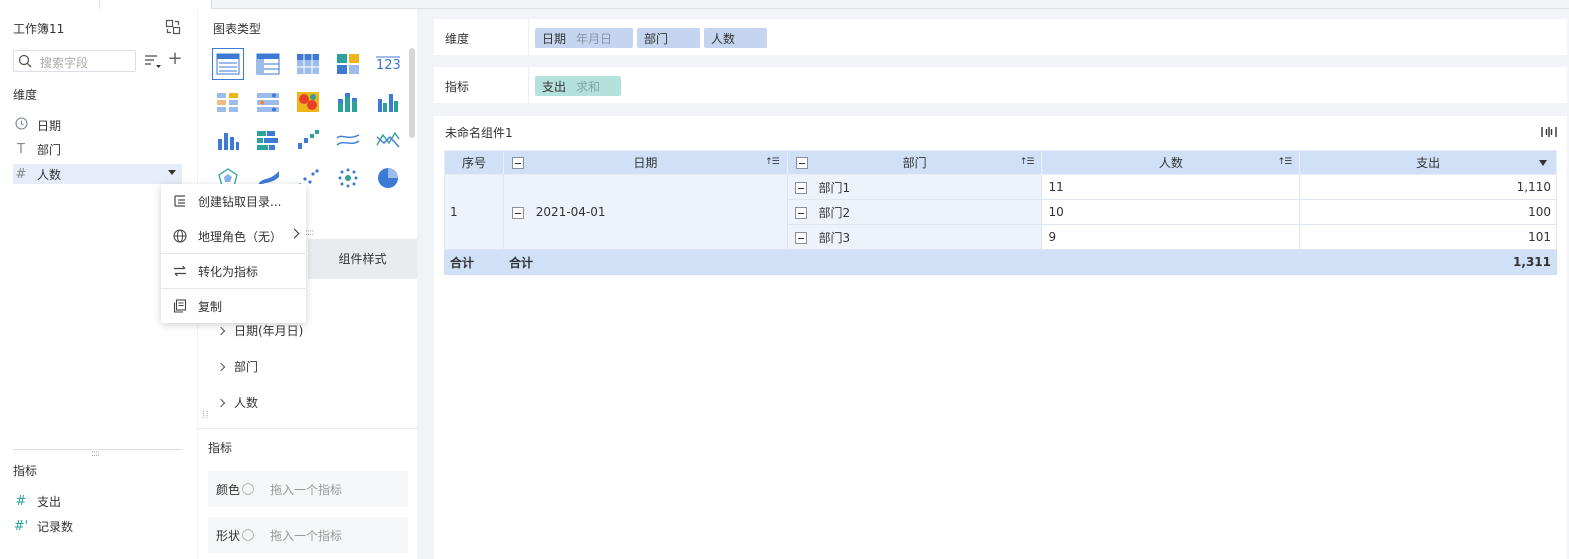  What do you see at coordinates (1171, 162) in the screenshot?
I see `column-header-count: 人数 ↑☰` at bounding box center [1171, 162].